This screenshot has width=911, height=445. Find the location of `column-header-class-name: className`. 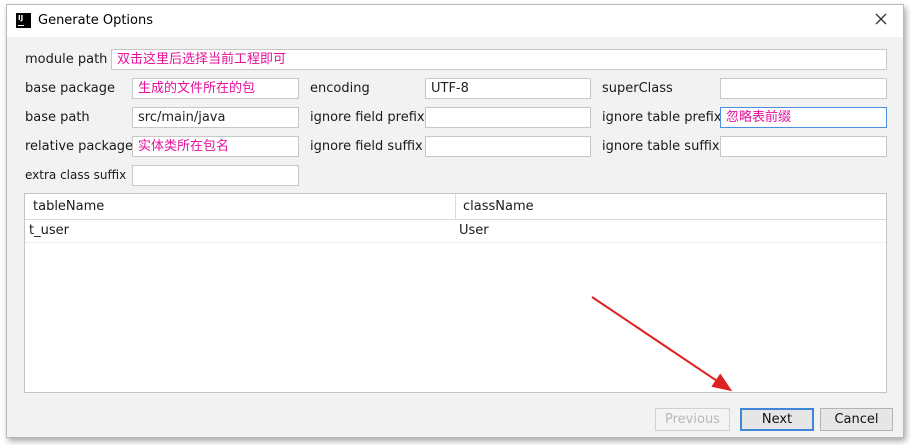

column-header-class-name: className is located at coordinates (498, 206).